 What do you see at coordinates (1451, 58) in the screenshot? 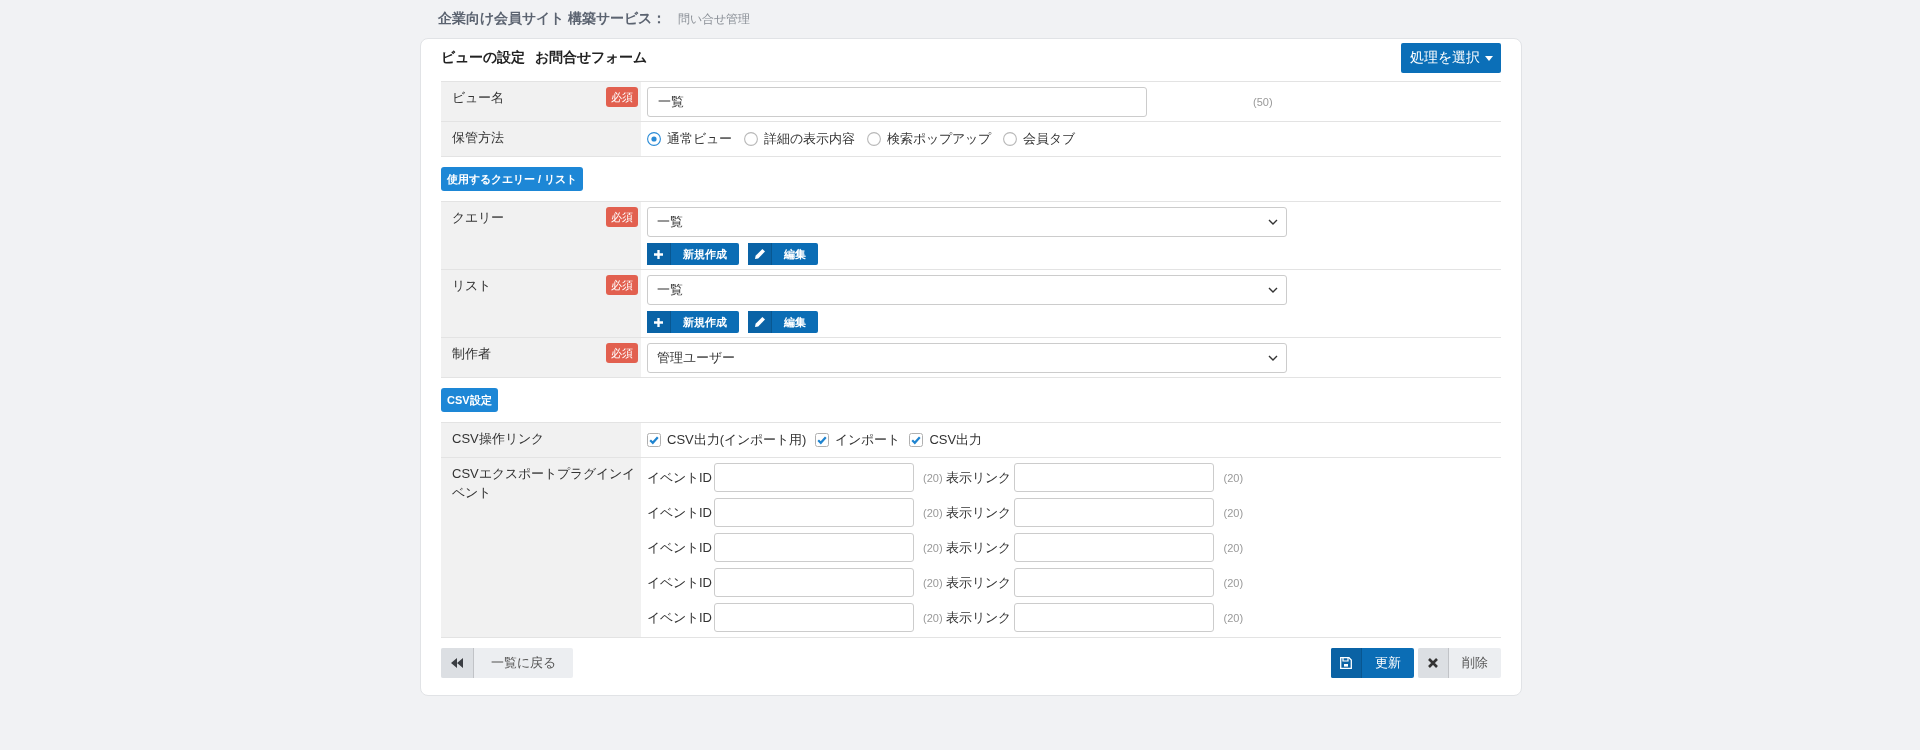
I see `action-dropdown-button: 処理を選択` at bounding box center [1451, 58].